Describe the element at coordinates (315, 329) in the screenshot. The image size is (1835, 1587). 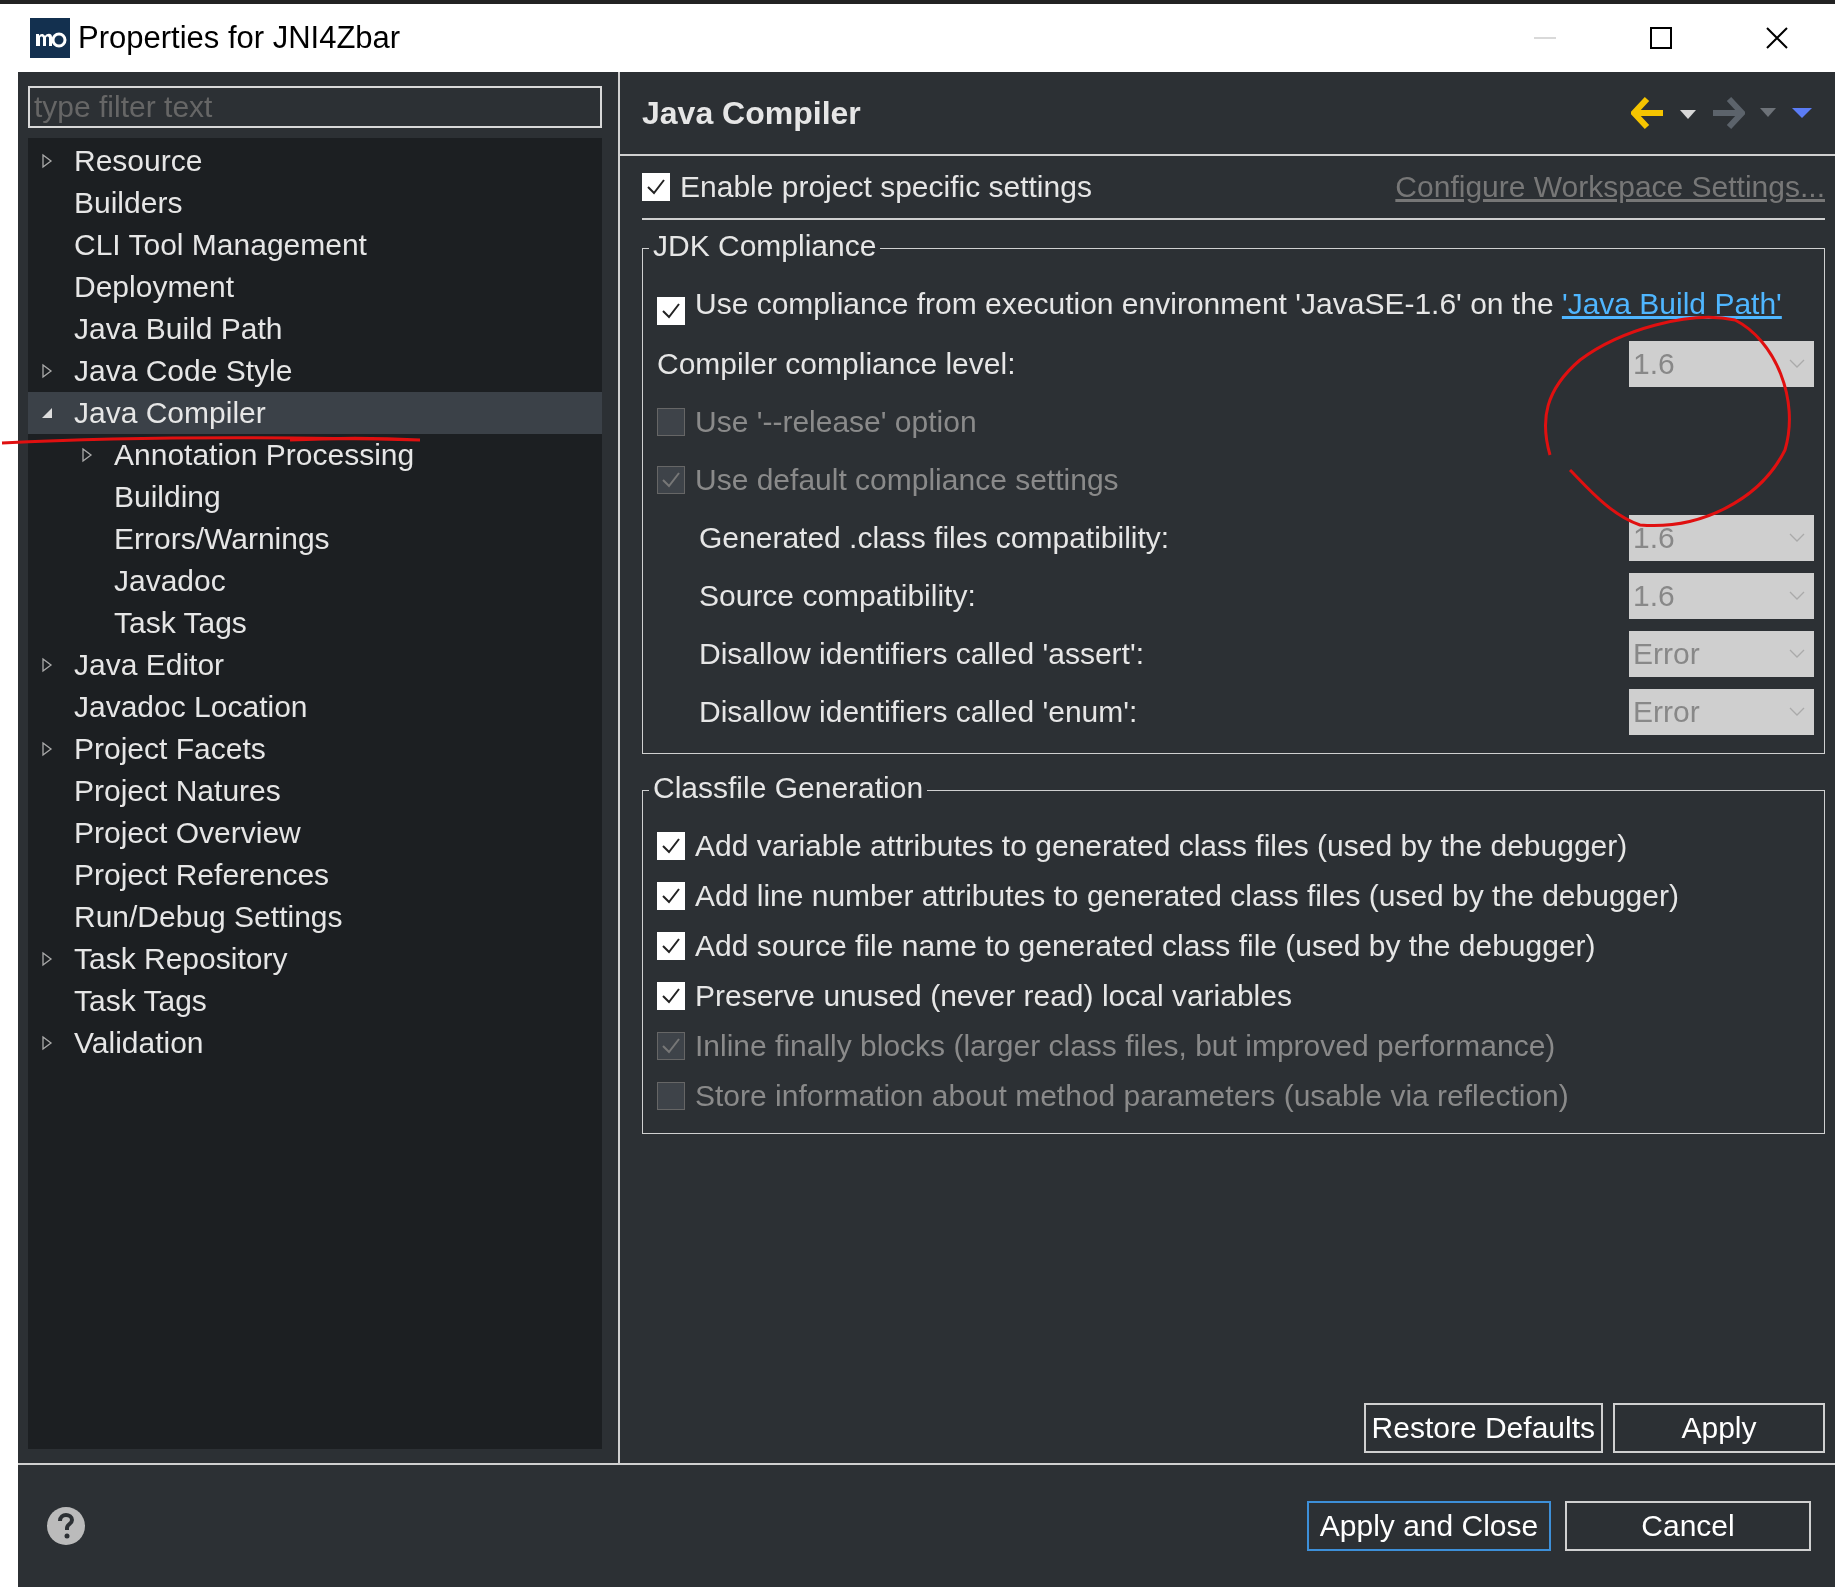
I see `tree-item: Java Build Path` at that location.